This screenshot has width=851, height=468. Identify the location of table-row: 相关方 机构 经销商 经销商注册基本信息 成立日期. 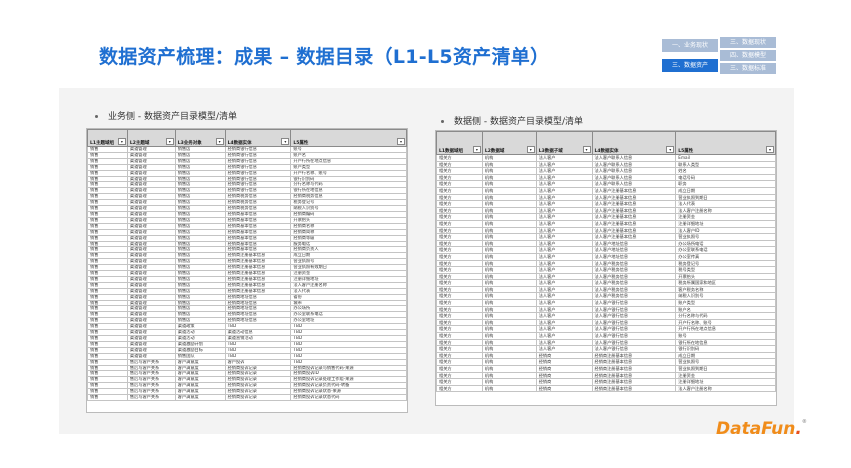
(606, 355).